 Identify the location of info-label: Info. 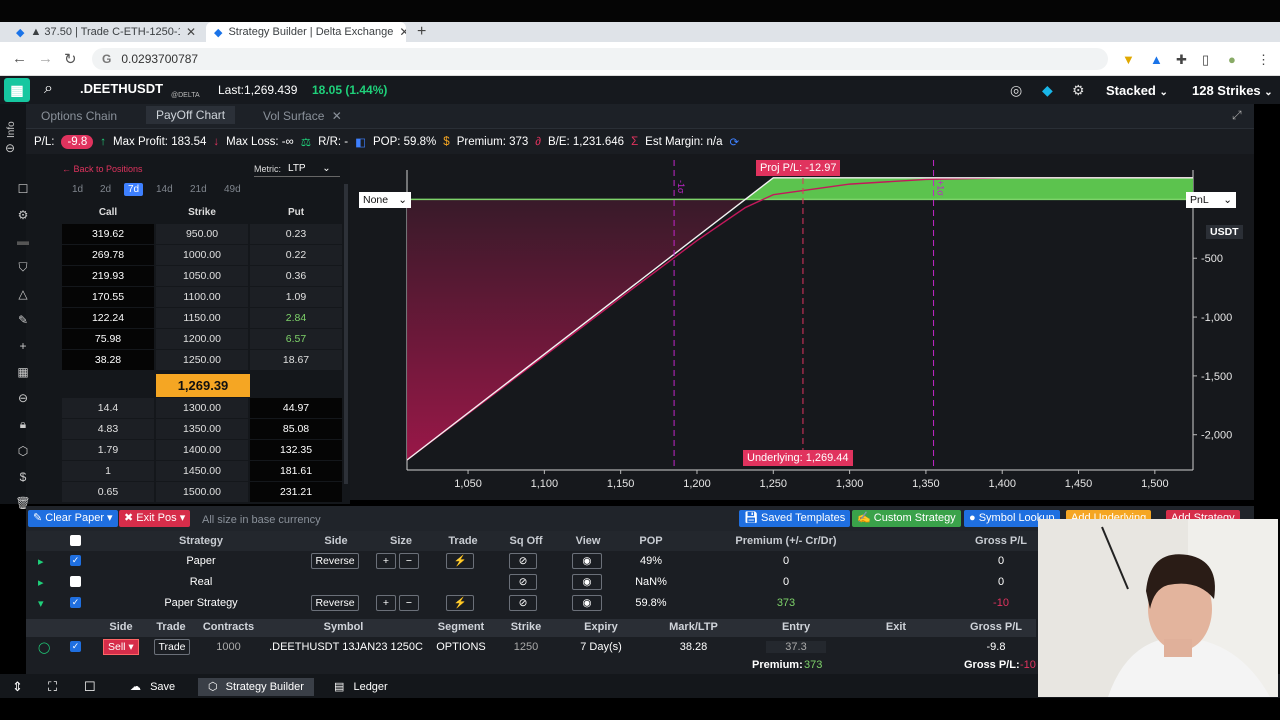
(11, 129).